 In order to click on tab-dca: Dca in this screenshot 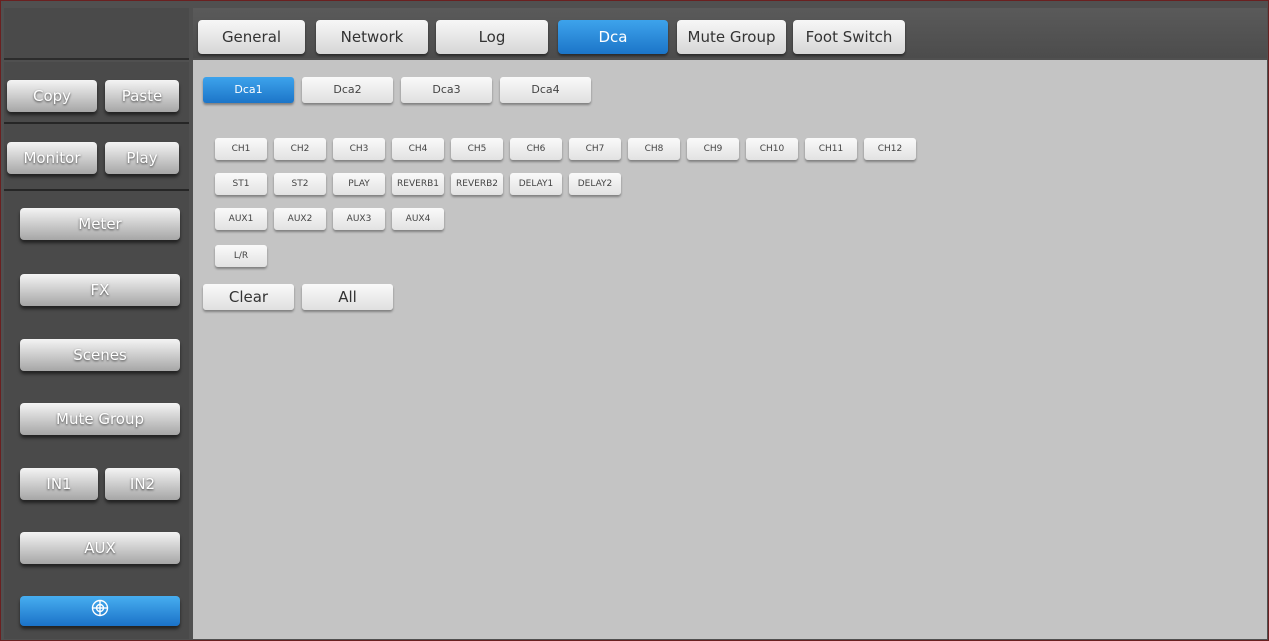, I will do `click(613, 37)`.